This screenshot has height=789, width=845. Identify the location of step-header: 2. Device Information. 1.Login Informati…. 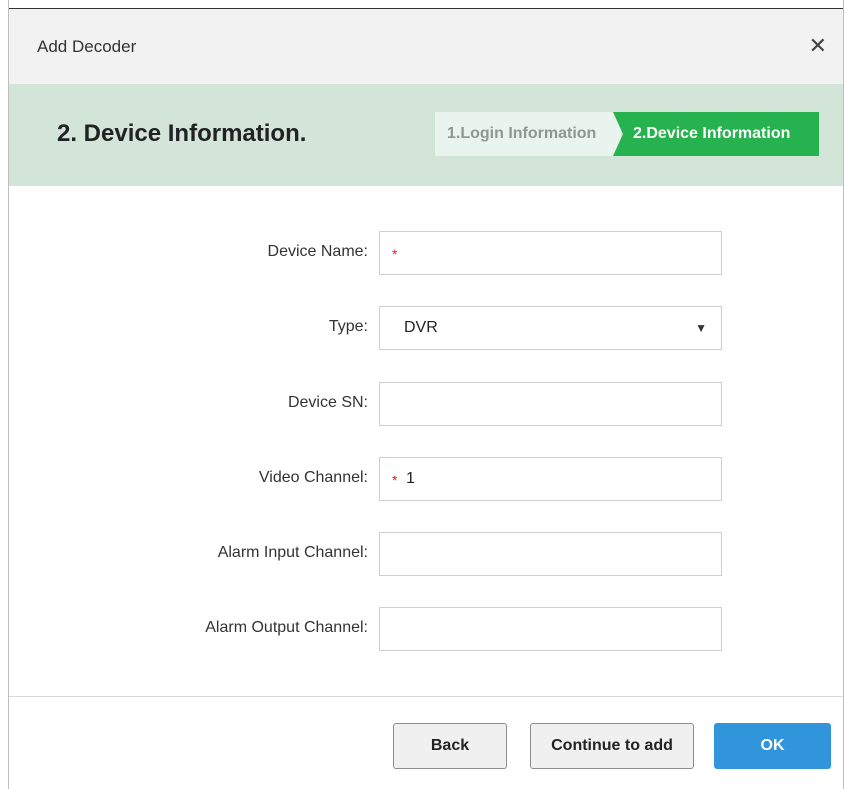
(426, 135).